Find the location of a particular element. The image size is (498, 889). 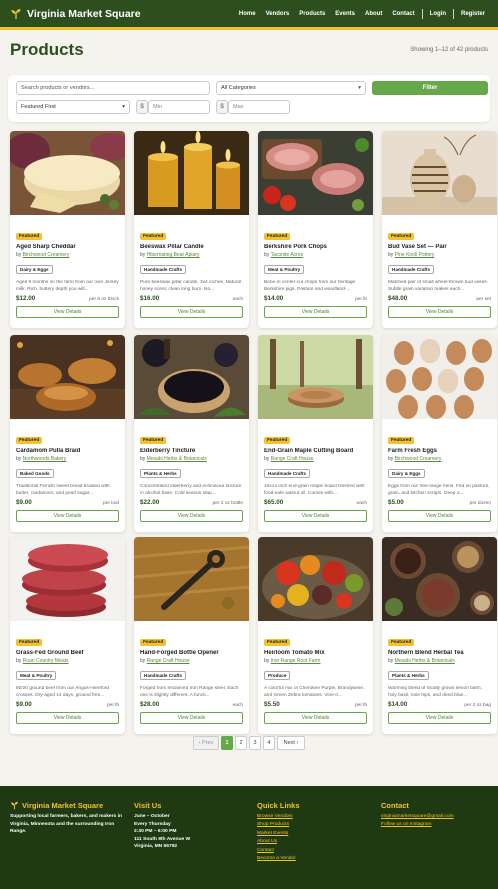

product-name: Grass-Fed Ground Beef is located at coordinates (67, 653).